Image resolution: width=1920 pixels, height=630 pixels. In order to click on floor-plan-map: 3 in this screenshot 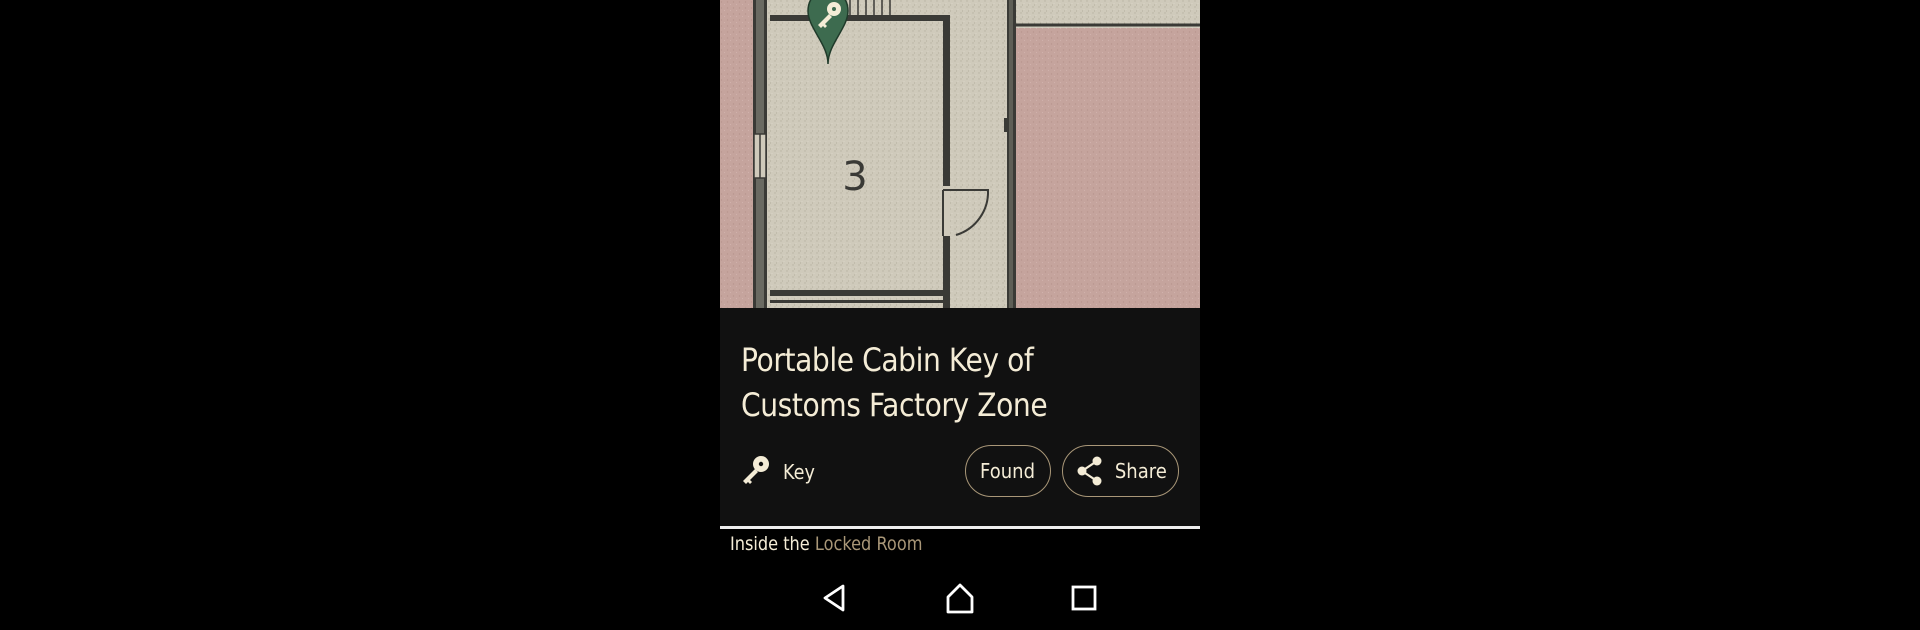, I will do `click(960, 154)`.